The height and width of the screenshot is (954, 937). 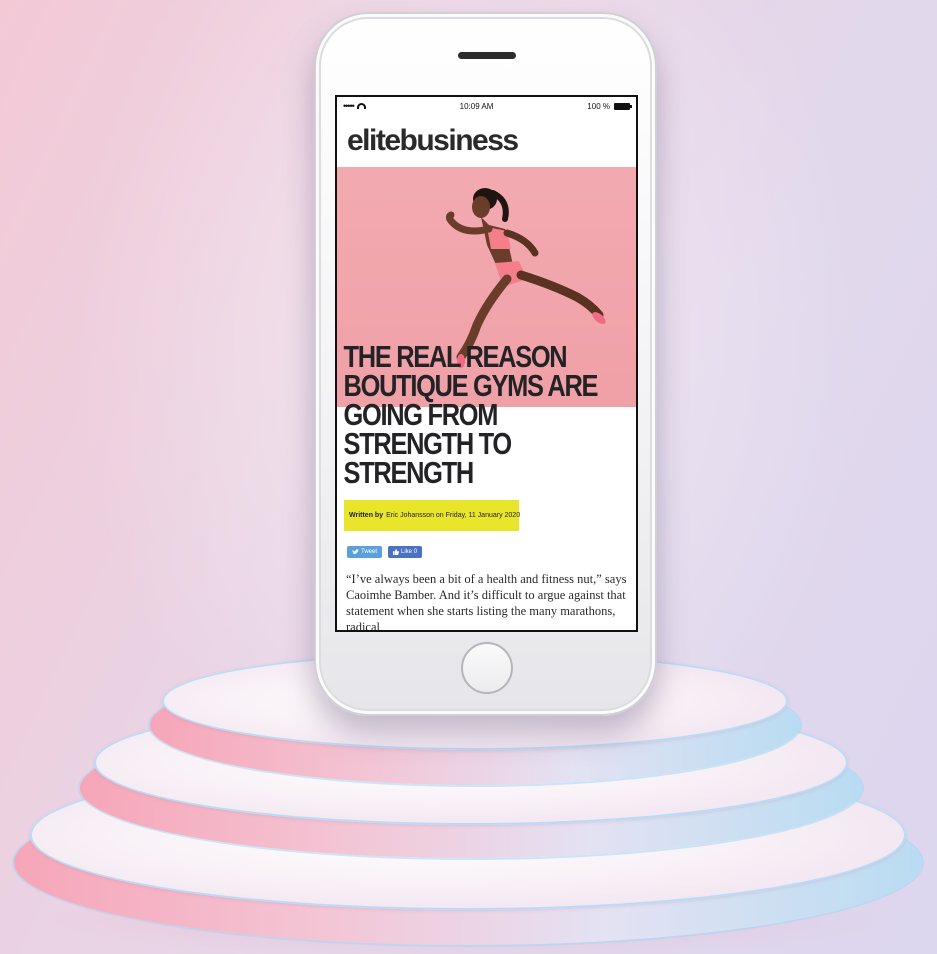 I want to click on status-time: 10:09 AM, so click(x=476, y=106).